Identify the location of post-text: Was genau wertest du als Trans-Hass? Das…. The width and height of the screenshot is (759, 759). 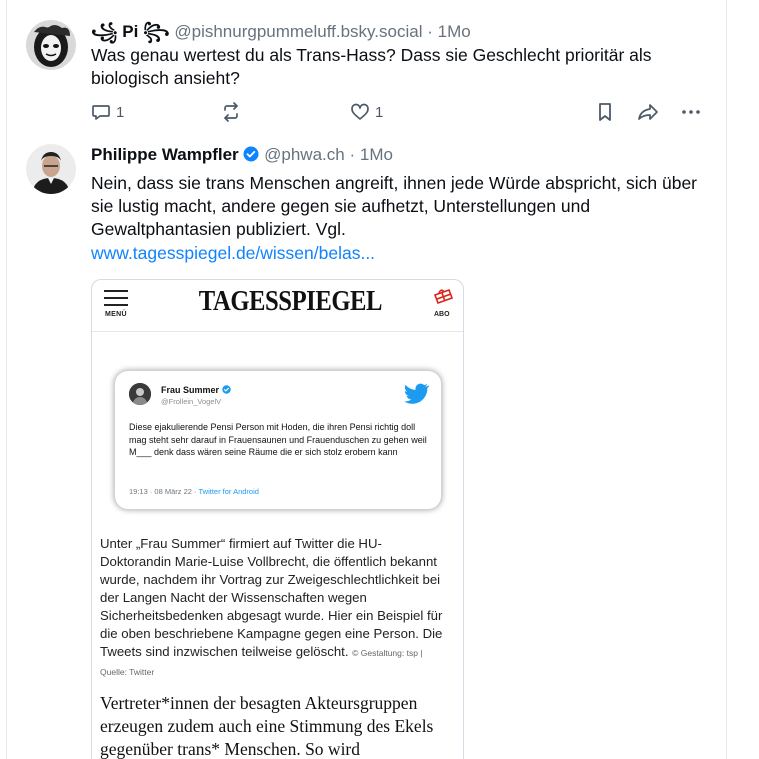
(371, 66).